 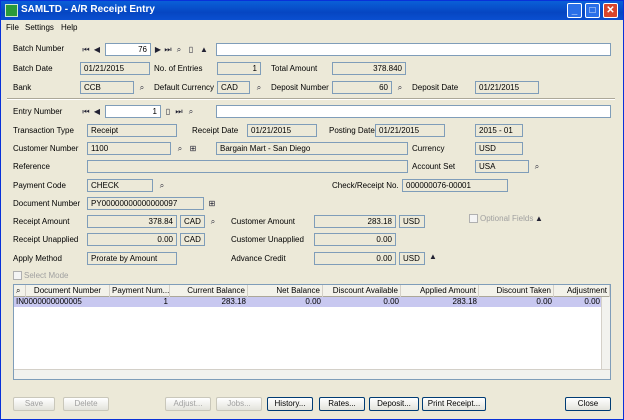 I want to click on close-button: Close, so click(x=588, y=404).